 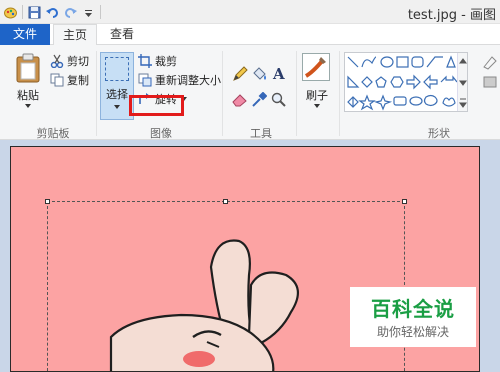 I want to click on copy-label: 复制, so click(x=78, y=80).